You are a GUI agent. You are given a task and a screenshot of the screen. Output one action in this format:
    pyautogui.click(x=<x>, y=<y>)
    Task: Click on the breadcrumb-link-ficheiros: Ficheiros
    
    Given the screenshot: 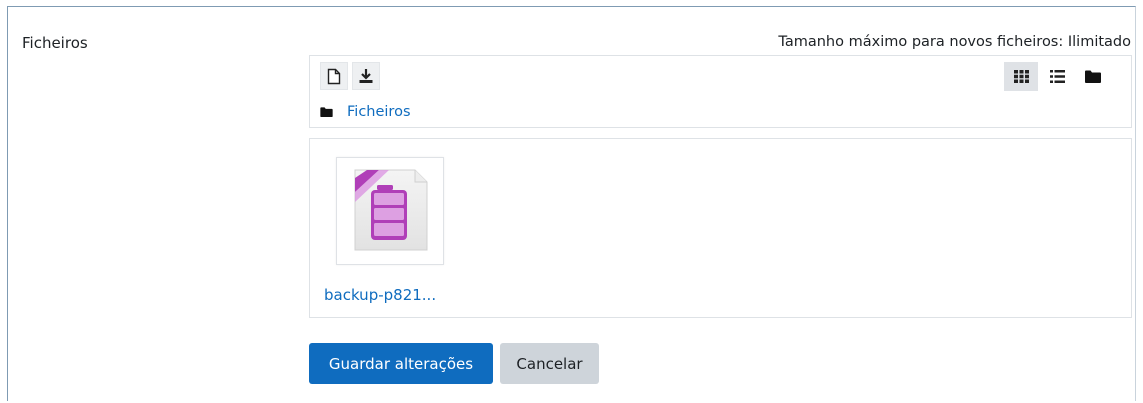 What is the action you would take?
    pyautogui.click(x=379, y=112)
    